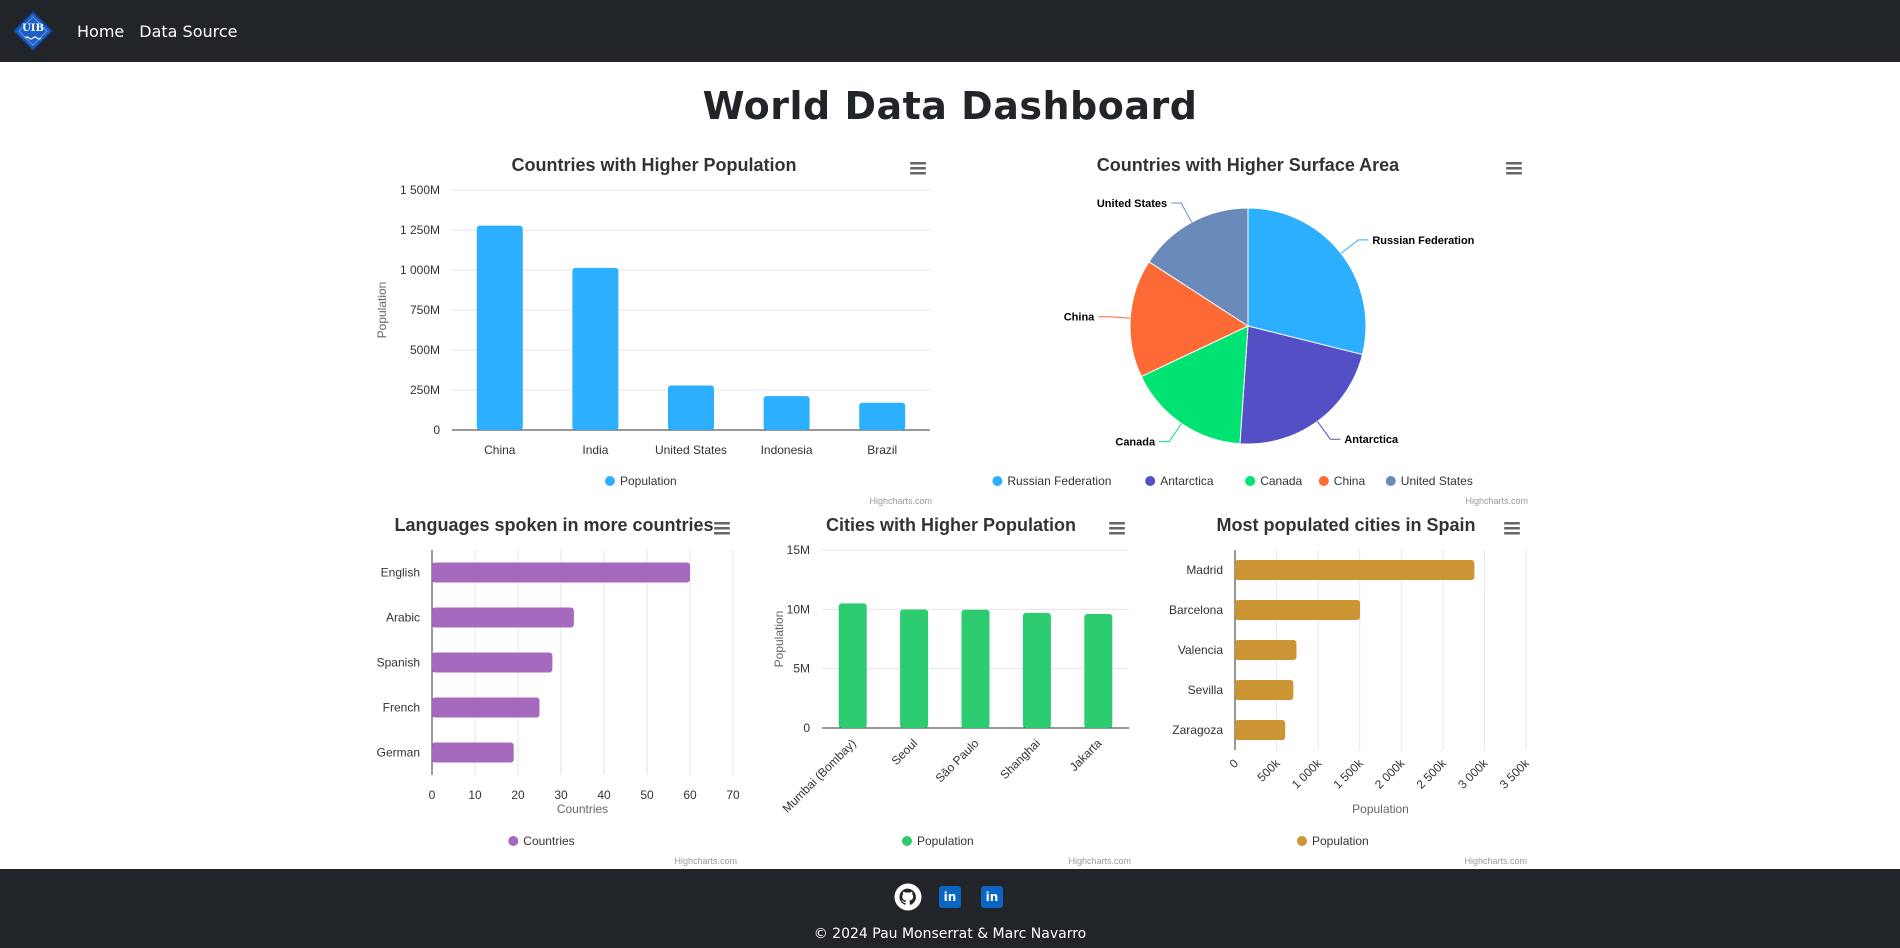 Image resolution: width=1900 pixels, height=948 pixels. What do you see at coordinates (100, 31) in the screenshot?
I see `nav-home-link: Home` at bounding box center [100, 31].